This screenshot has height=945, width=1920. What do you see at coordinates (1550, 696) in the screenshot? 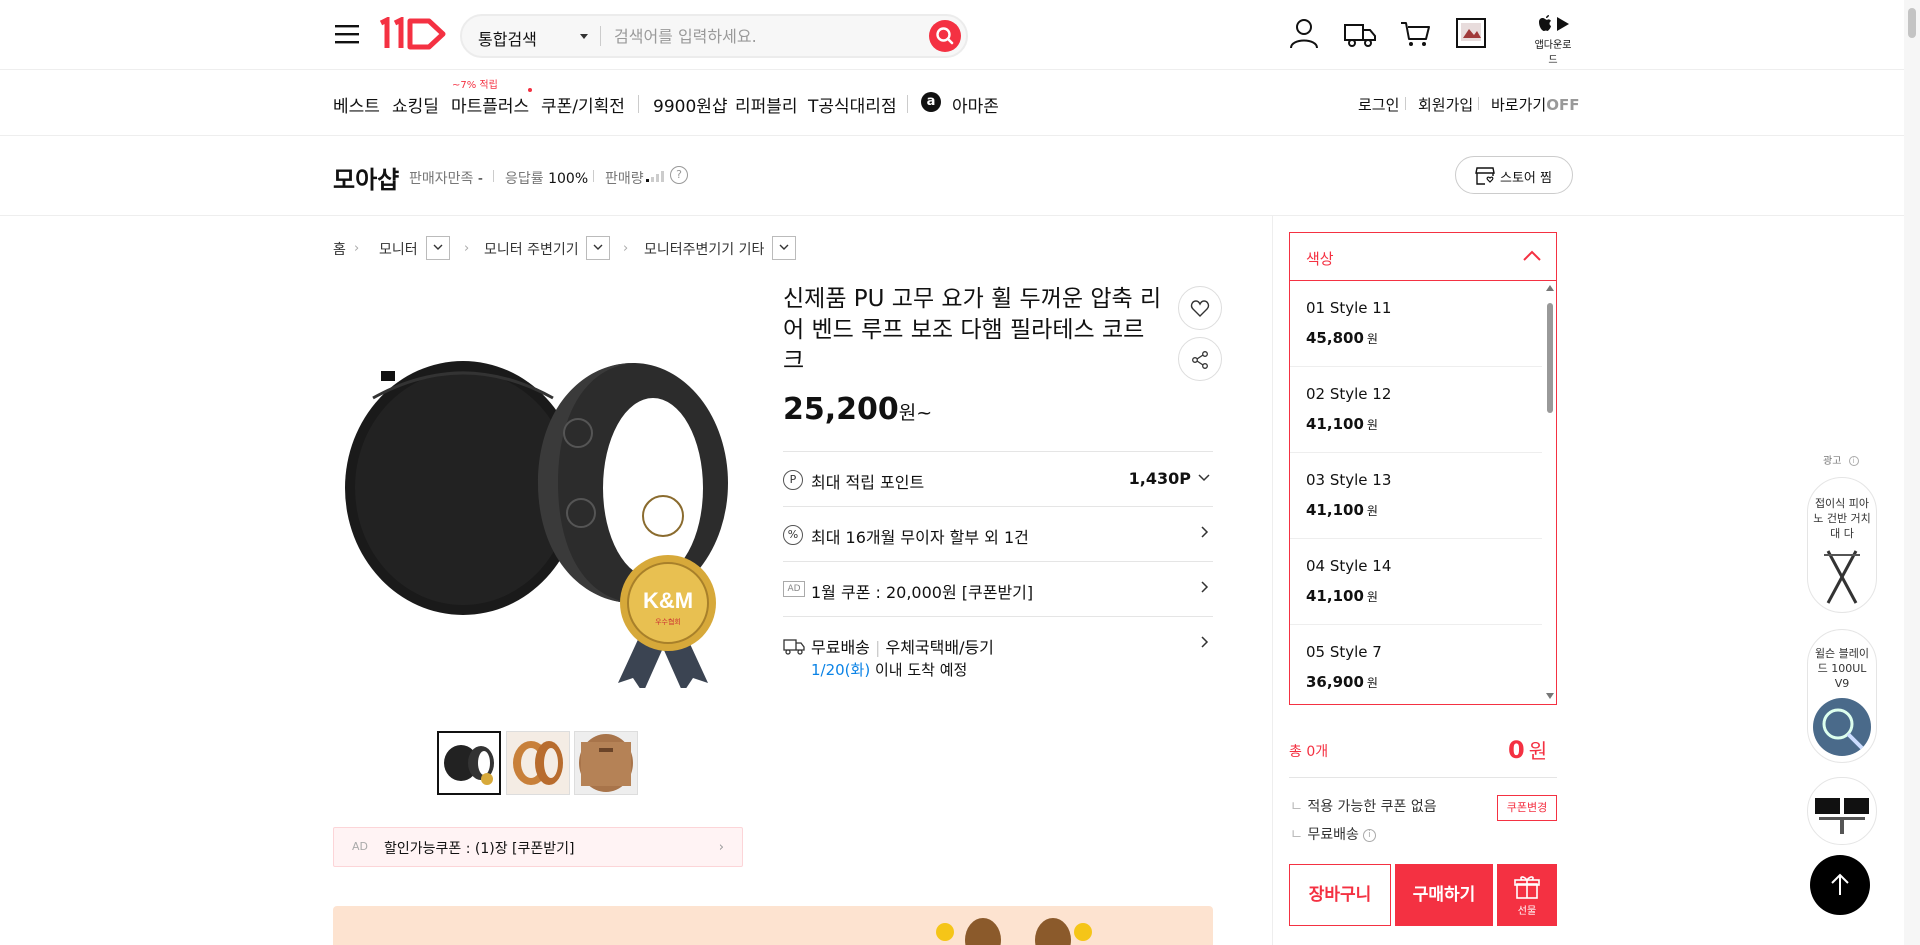
I see `scroll-down-arrow` at bounding box center [1550, 696].